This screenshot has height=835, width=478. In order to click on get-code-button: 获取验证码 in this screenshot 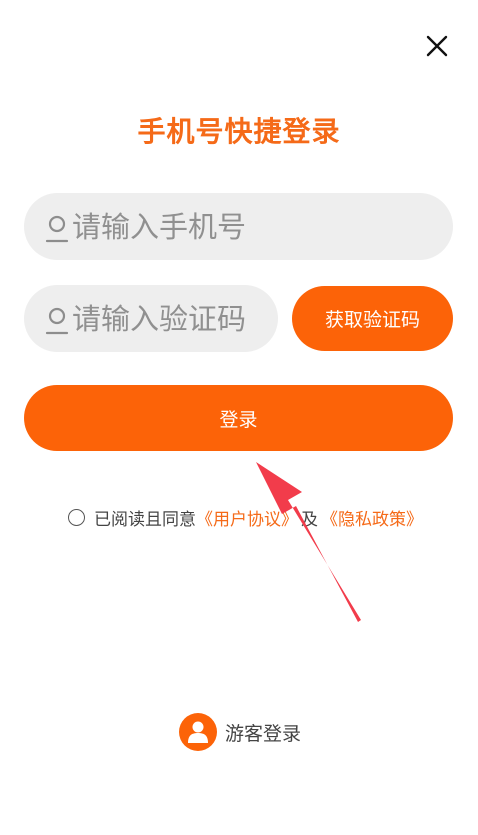, I will do `click(372, 318)`.